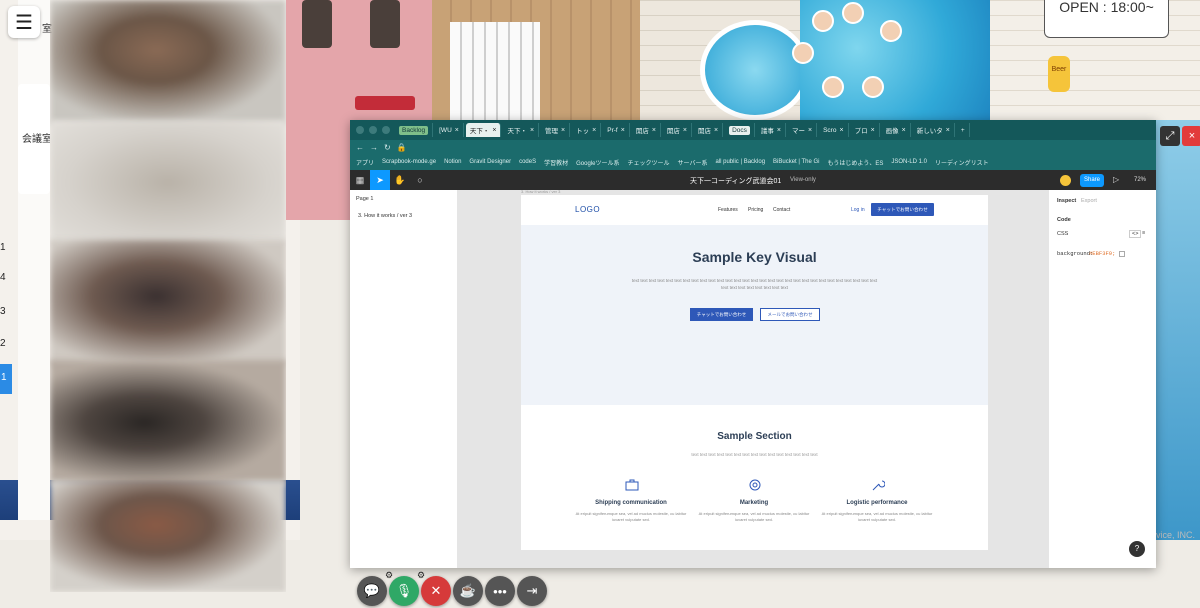 The width and height of the screenshot is (1200, 608). Describe the element at coordinates (1092, 180) in the screenshot. I see `share-button: Share` at that location.